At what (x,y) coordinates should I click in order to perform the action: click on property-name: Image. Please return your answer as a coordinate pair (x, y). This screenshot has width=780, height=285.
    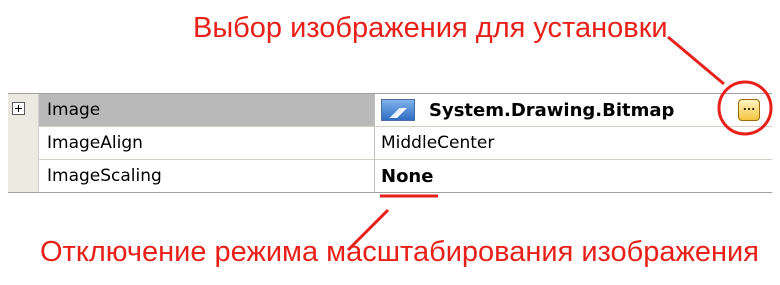
    Looking at the image, I should click on (207, 110).